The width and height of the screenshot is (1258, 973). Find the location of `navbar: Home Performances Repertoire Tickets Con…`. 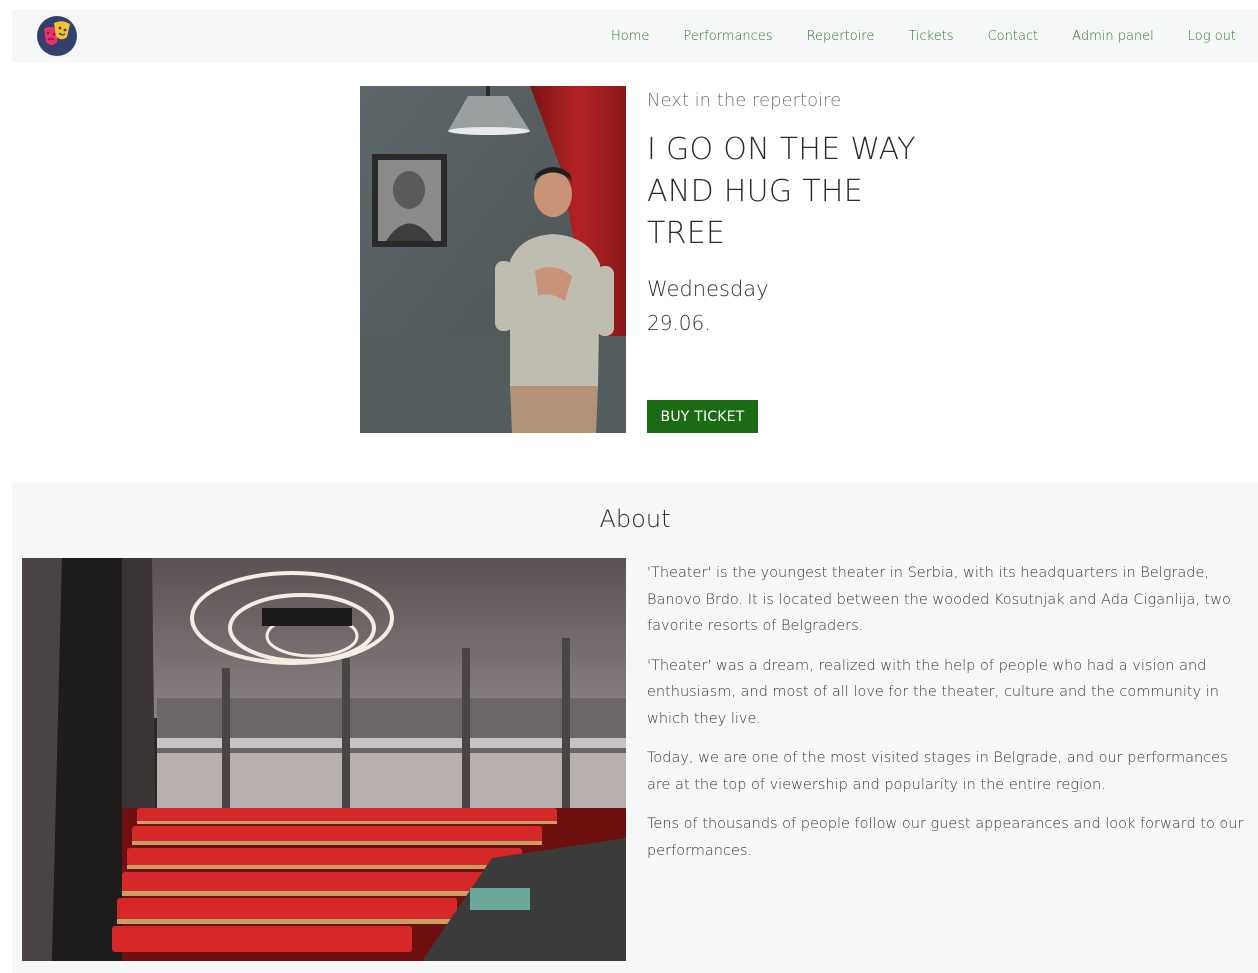

navbar: Home Performances Repertoire Tickets Con… is located at coordinates (635, 36).